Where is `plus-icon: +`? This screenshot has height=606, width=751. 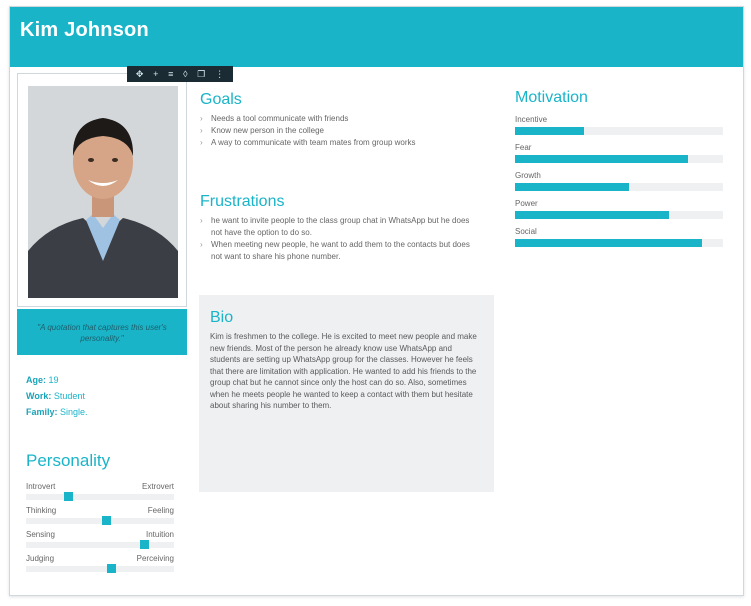 plus-icon: + is located at coordinates (155, 74).